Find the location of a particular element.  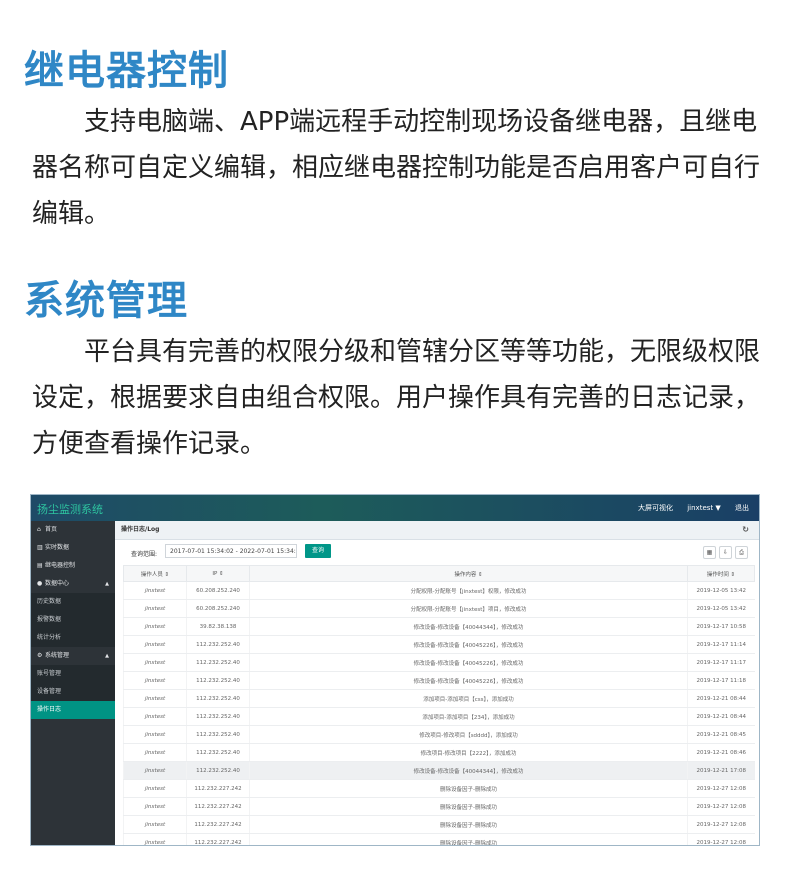

query-label: 查询范围: is located at coordinates (144, 554).